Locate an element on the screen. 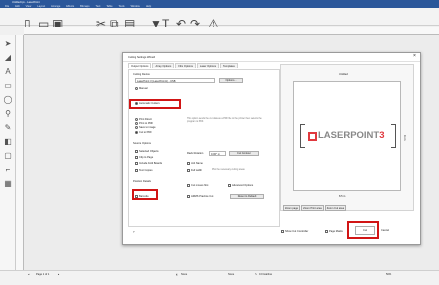 Image resolution: width=439 pixels, height=285 pixels. vertical-ruler is located at coordinates (20, 152).